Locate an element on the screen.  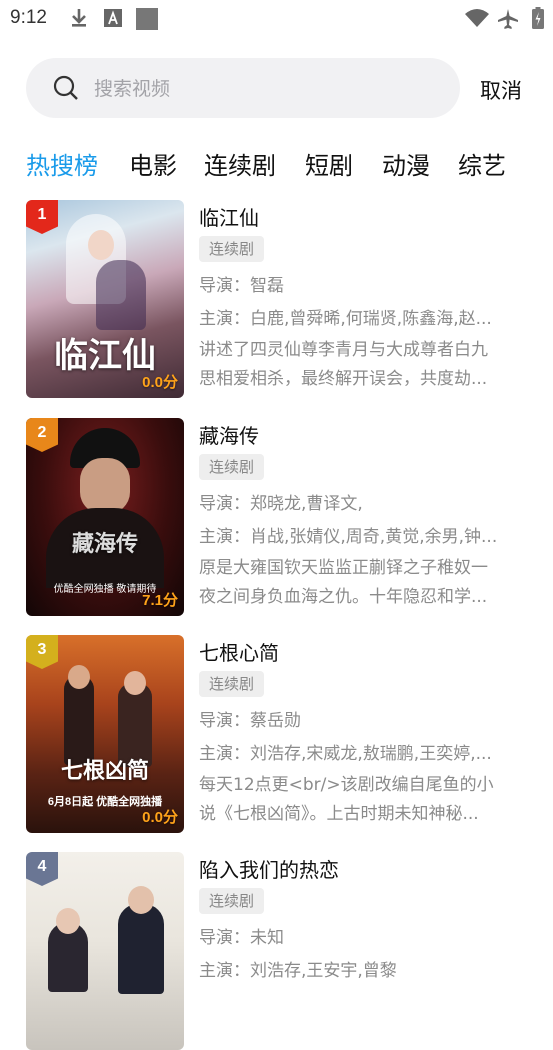
rank-badge: 1 is located at coordinates (42, 217).